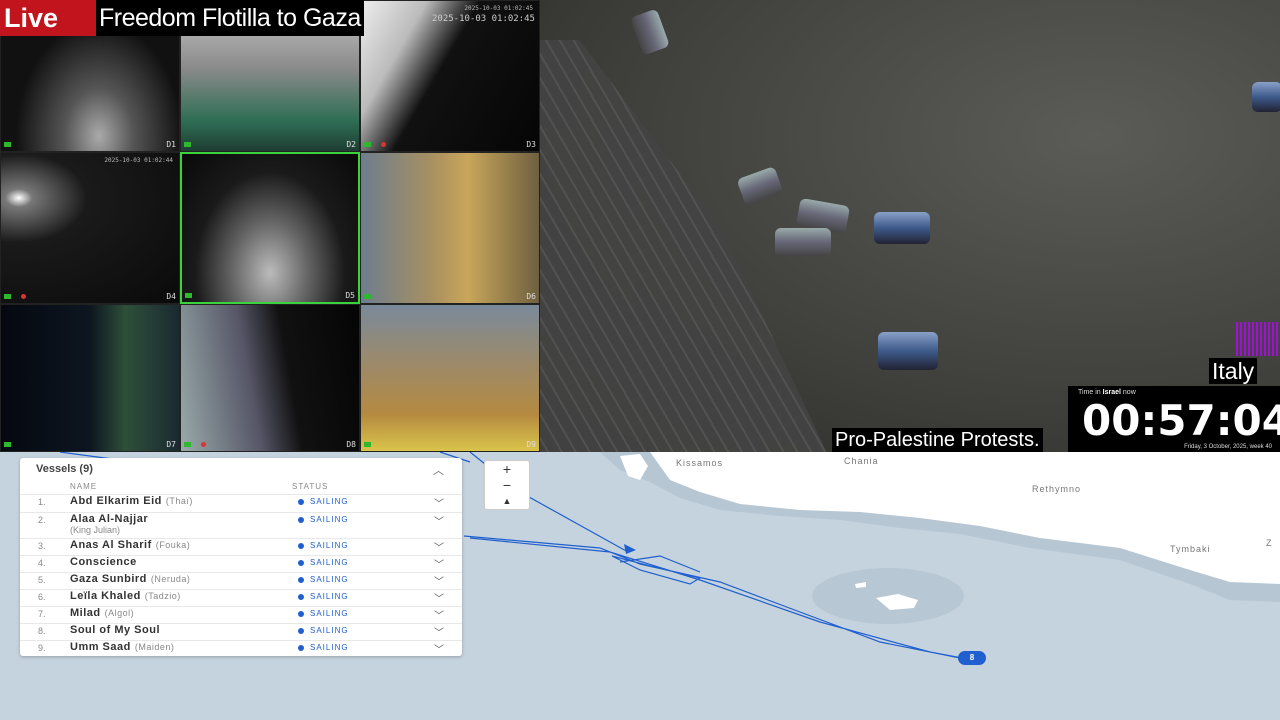 Image resolution: width=1280 pixels, height=720 pixels. What do you see at coordinates (861, 461) in the screenshot?
I see `place-chania: Chania` at bounding box center [861, 461].